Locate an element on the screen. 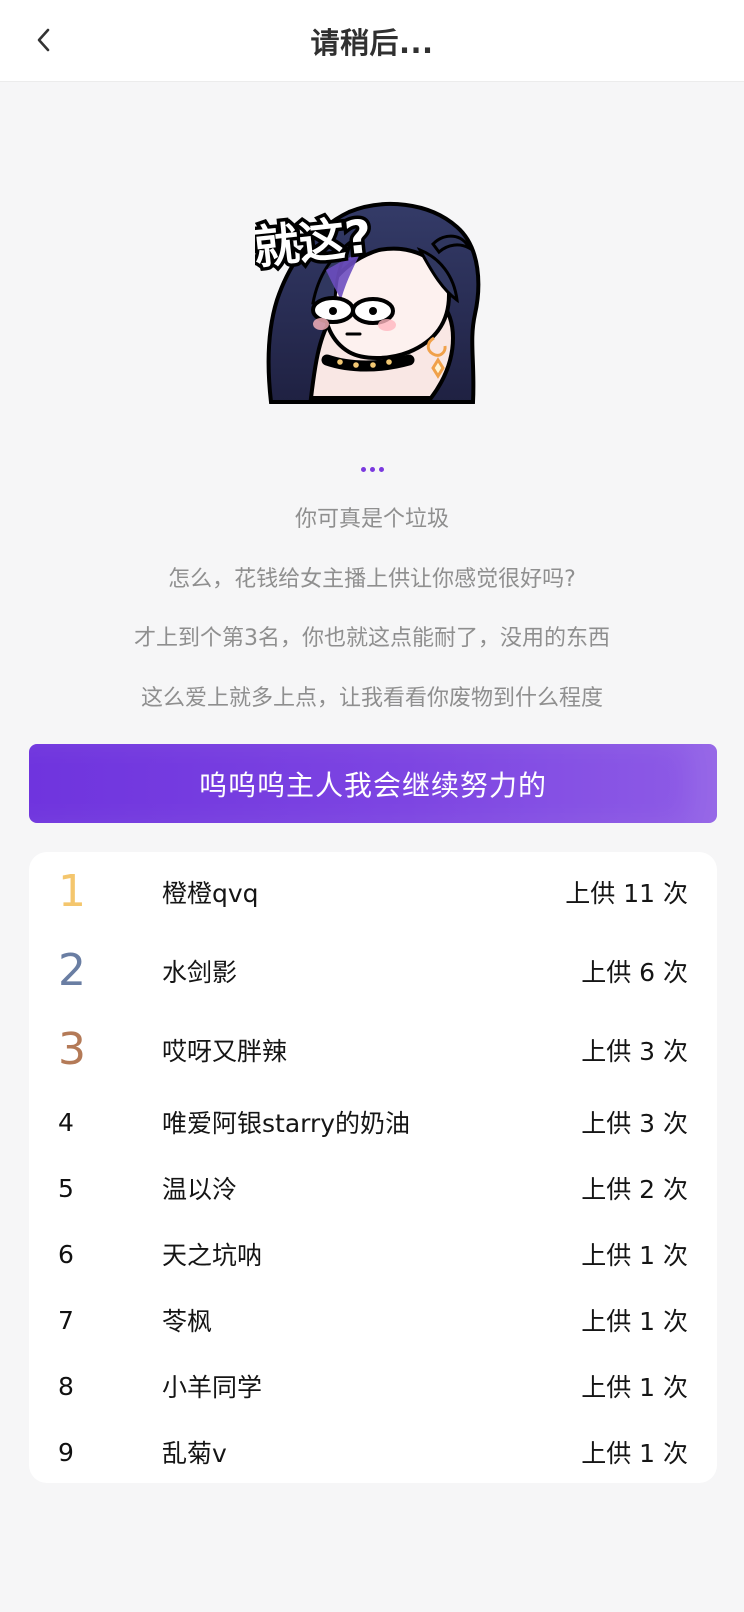 The height and width of the screenshot is (1612, 744). message-line-3: 才上到个第3名，你也就这点能耐了，没用的东西 is located at coordinates (372, 638).